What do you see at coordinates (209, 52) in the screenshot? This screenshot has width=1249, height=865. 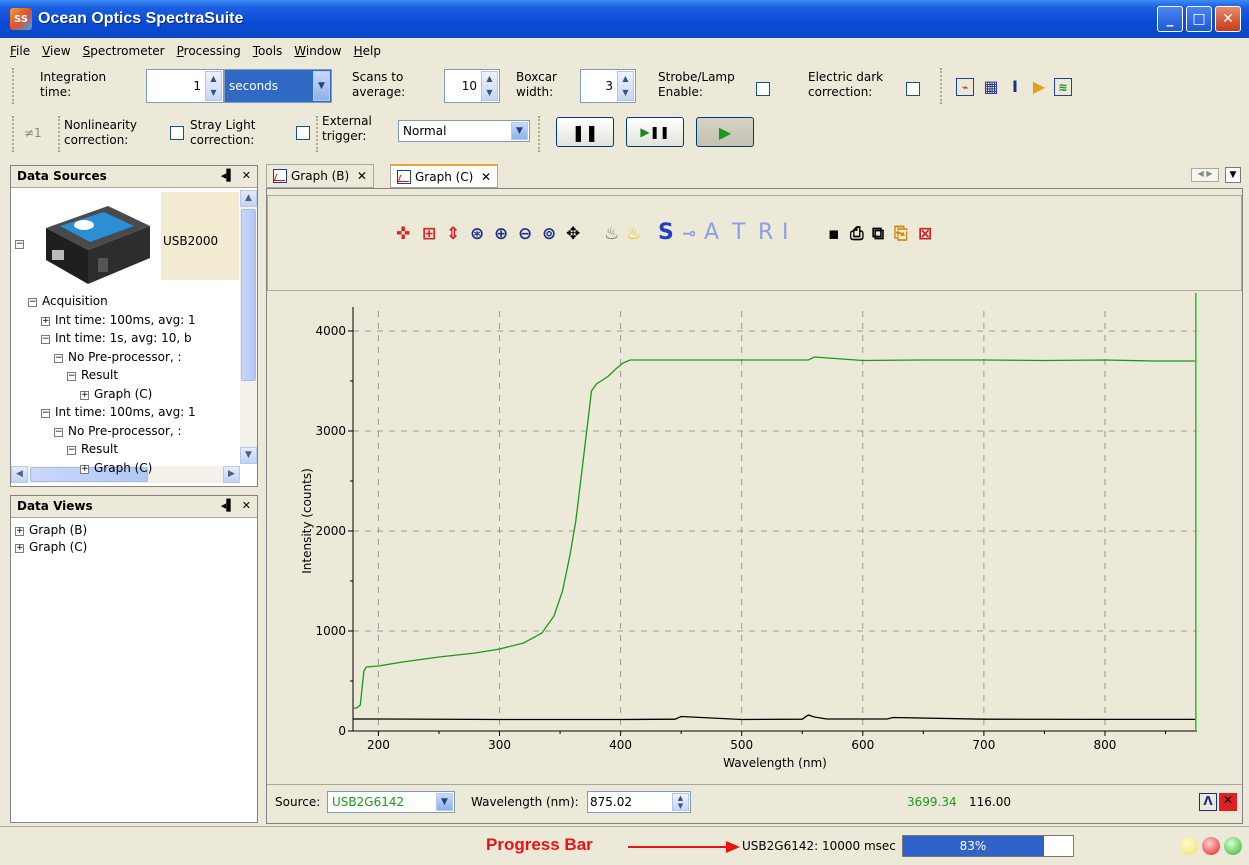 I see `menu-item: Processing` at bounding box center [209, 52].